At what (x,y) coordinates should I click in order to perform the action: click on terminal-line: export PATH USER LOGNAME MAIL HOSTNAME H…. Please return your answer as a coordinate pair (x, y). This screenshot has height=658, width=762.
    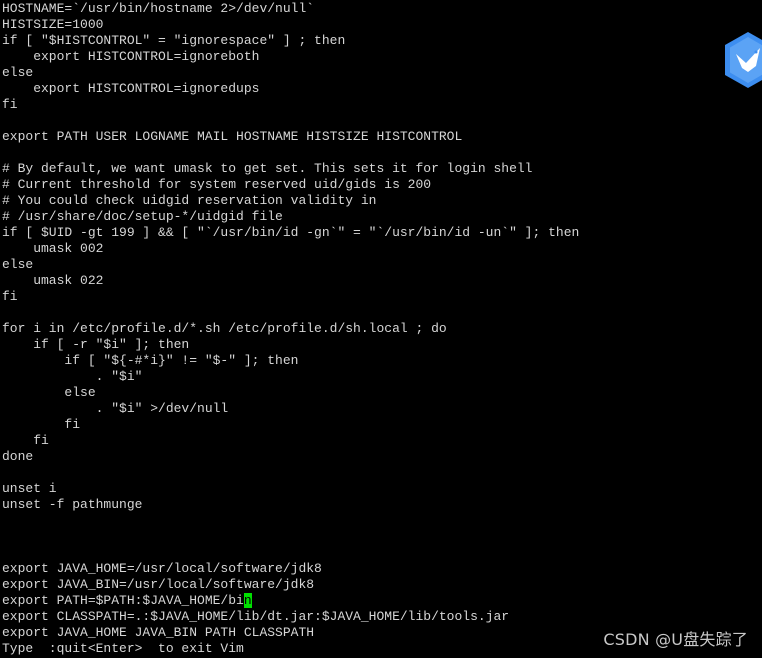
    Looking at the image, I should click on (232, 136).